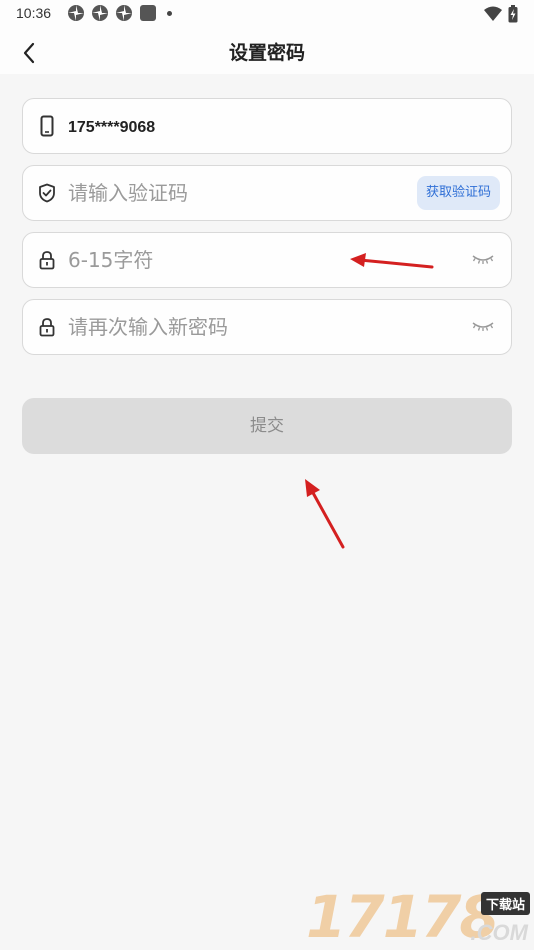  Describe the element at coordinates (267, 327) in the screenshot. I see `confirm-password-field: 请再次输入新密码` at that location.